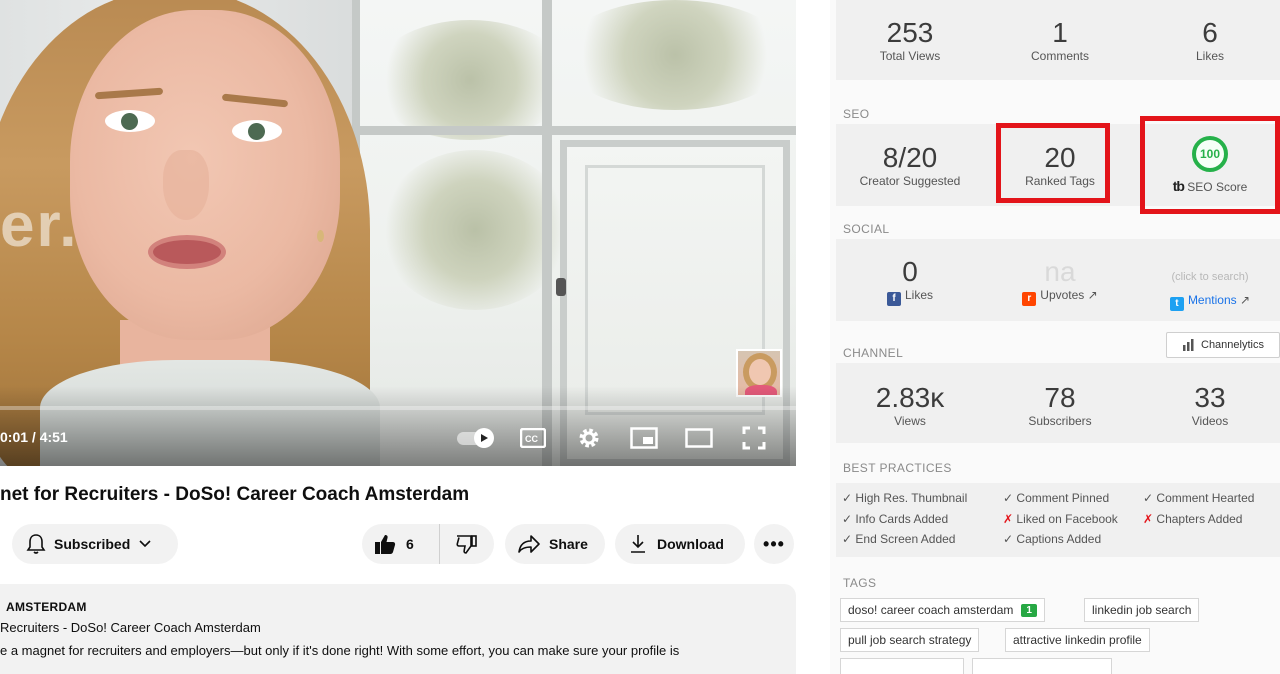 The width and height of the screenshot is (1280, 674). Describe the element at coordinates (186, 185) in the screenshot. I see `presenter-nose` at that location.